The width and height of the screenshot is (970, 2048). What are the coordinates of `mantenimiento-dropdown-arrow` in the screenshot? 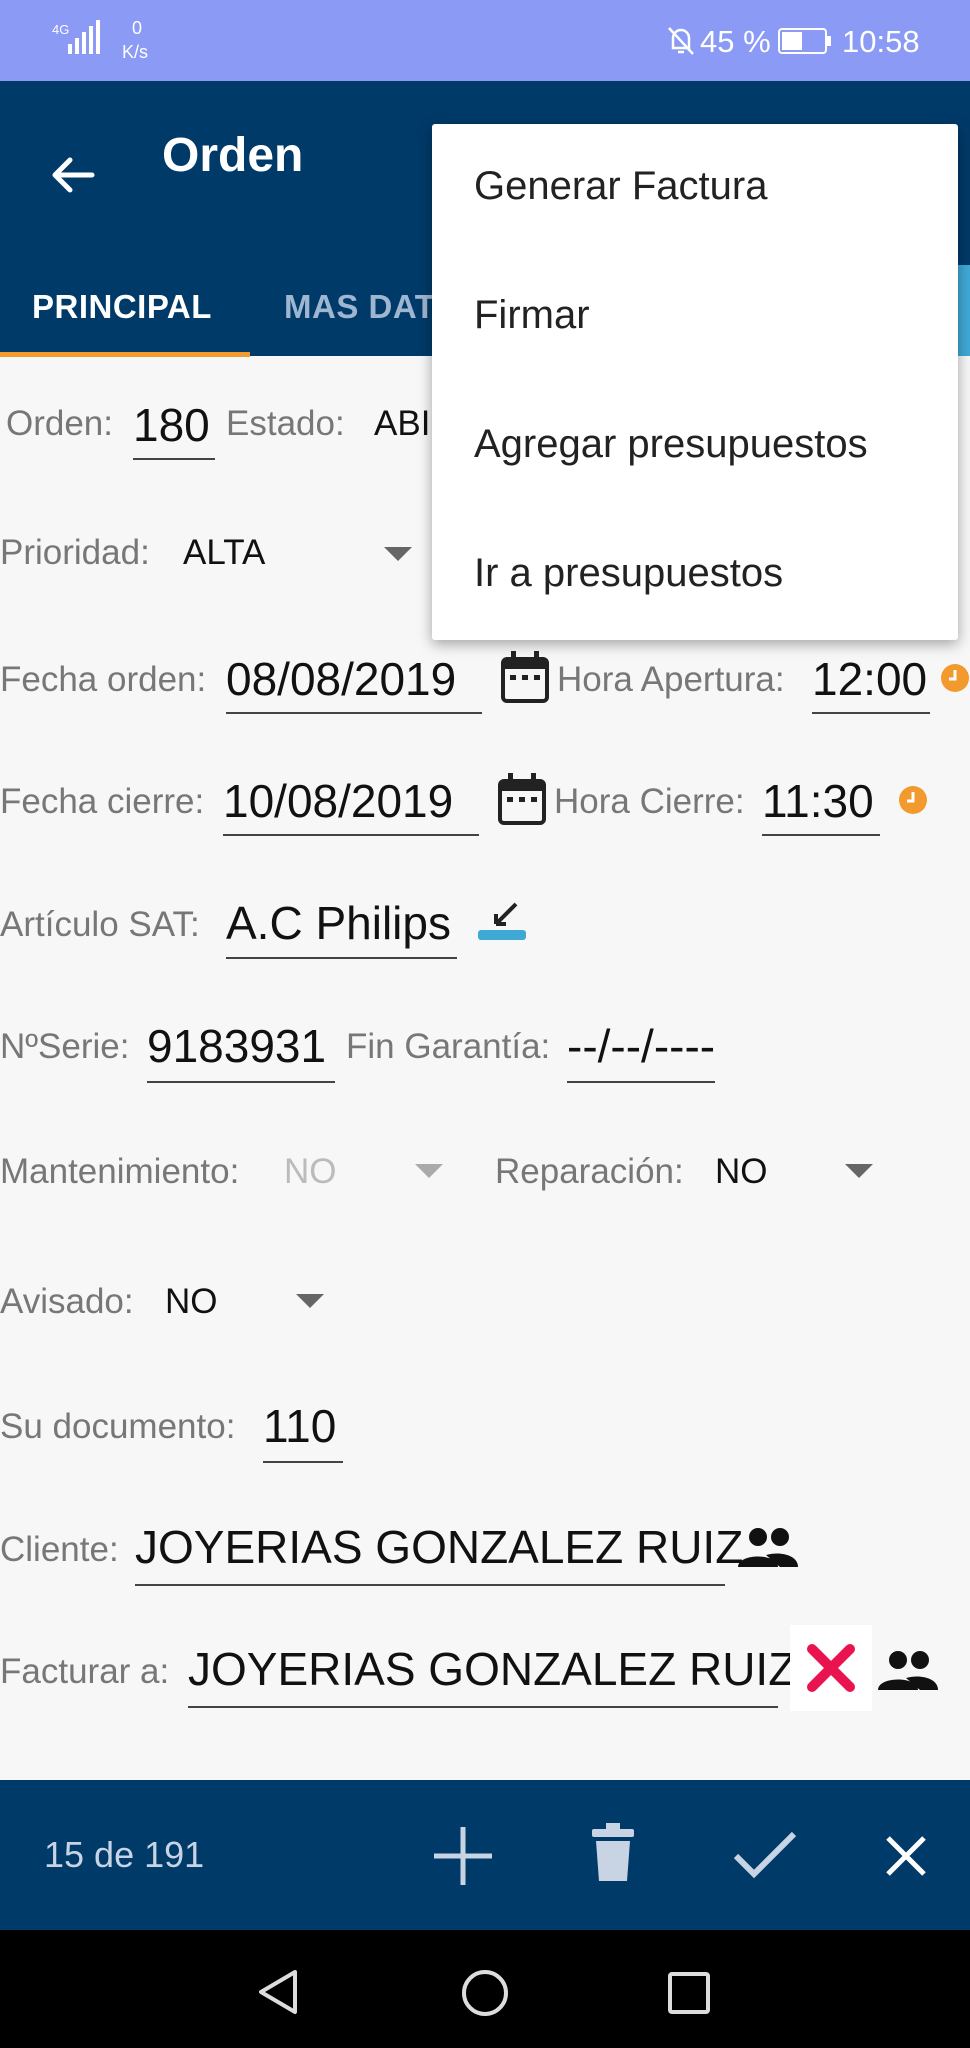 It's located at (429, 1171).